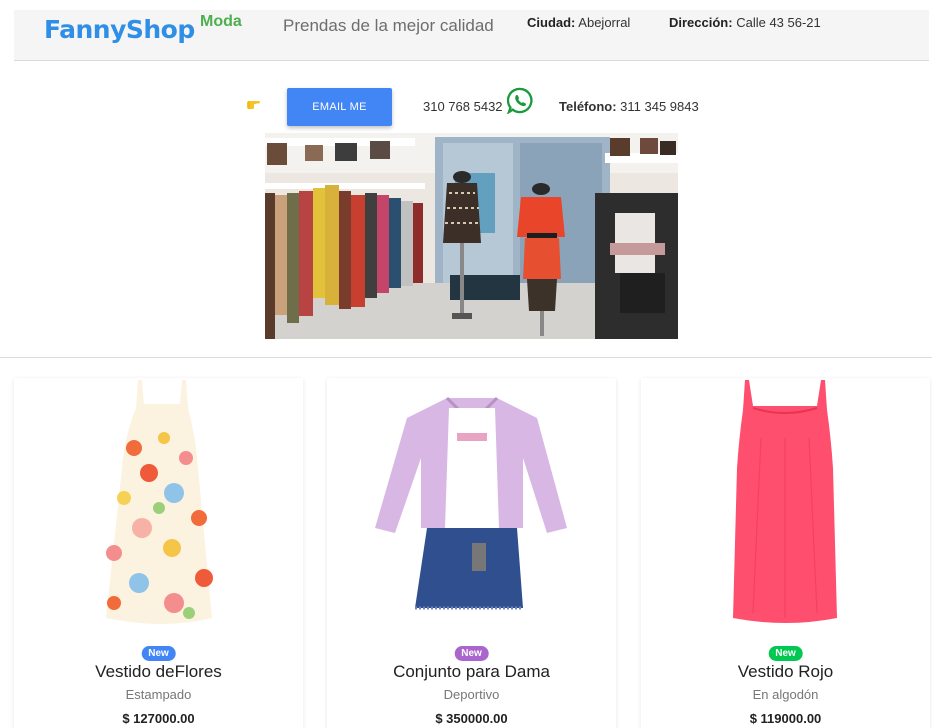  I want to click on category-tag: Moda, so click(221, 21).